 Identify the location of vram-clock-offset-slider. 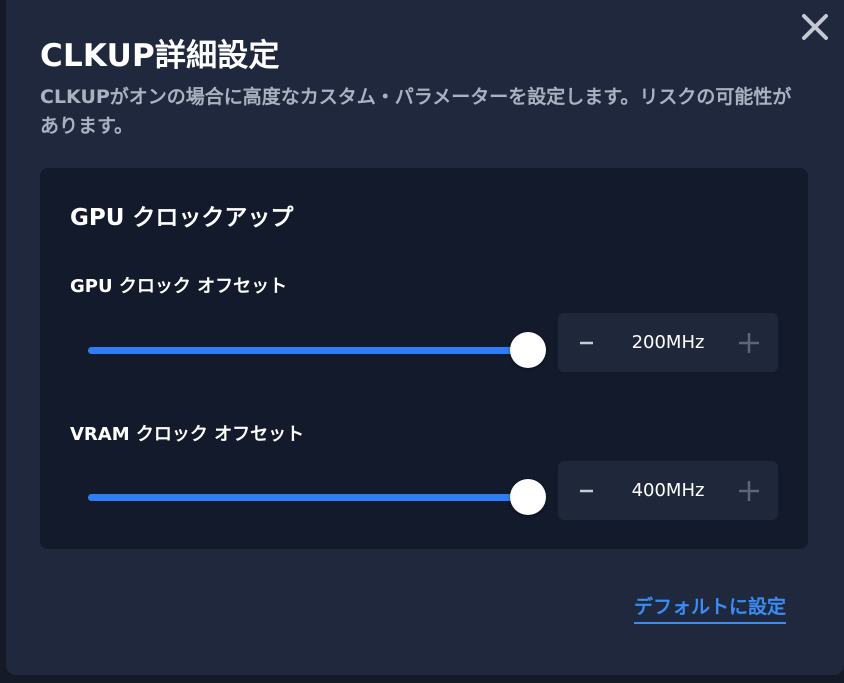
(317, 497).